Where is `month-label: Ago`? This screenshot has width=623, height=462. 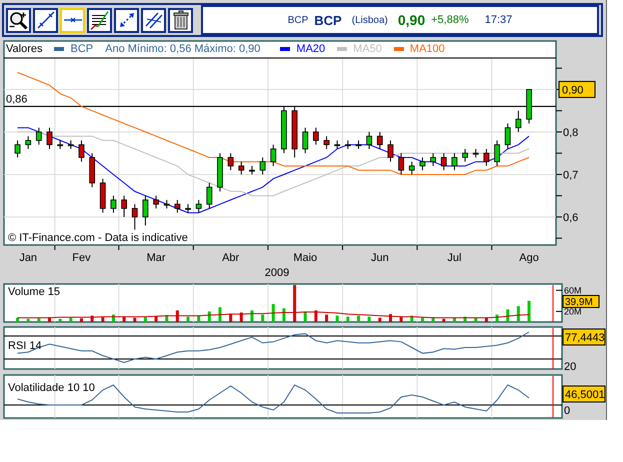 month-label: Ago is located at coordinates (529, 258).